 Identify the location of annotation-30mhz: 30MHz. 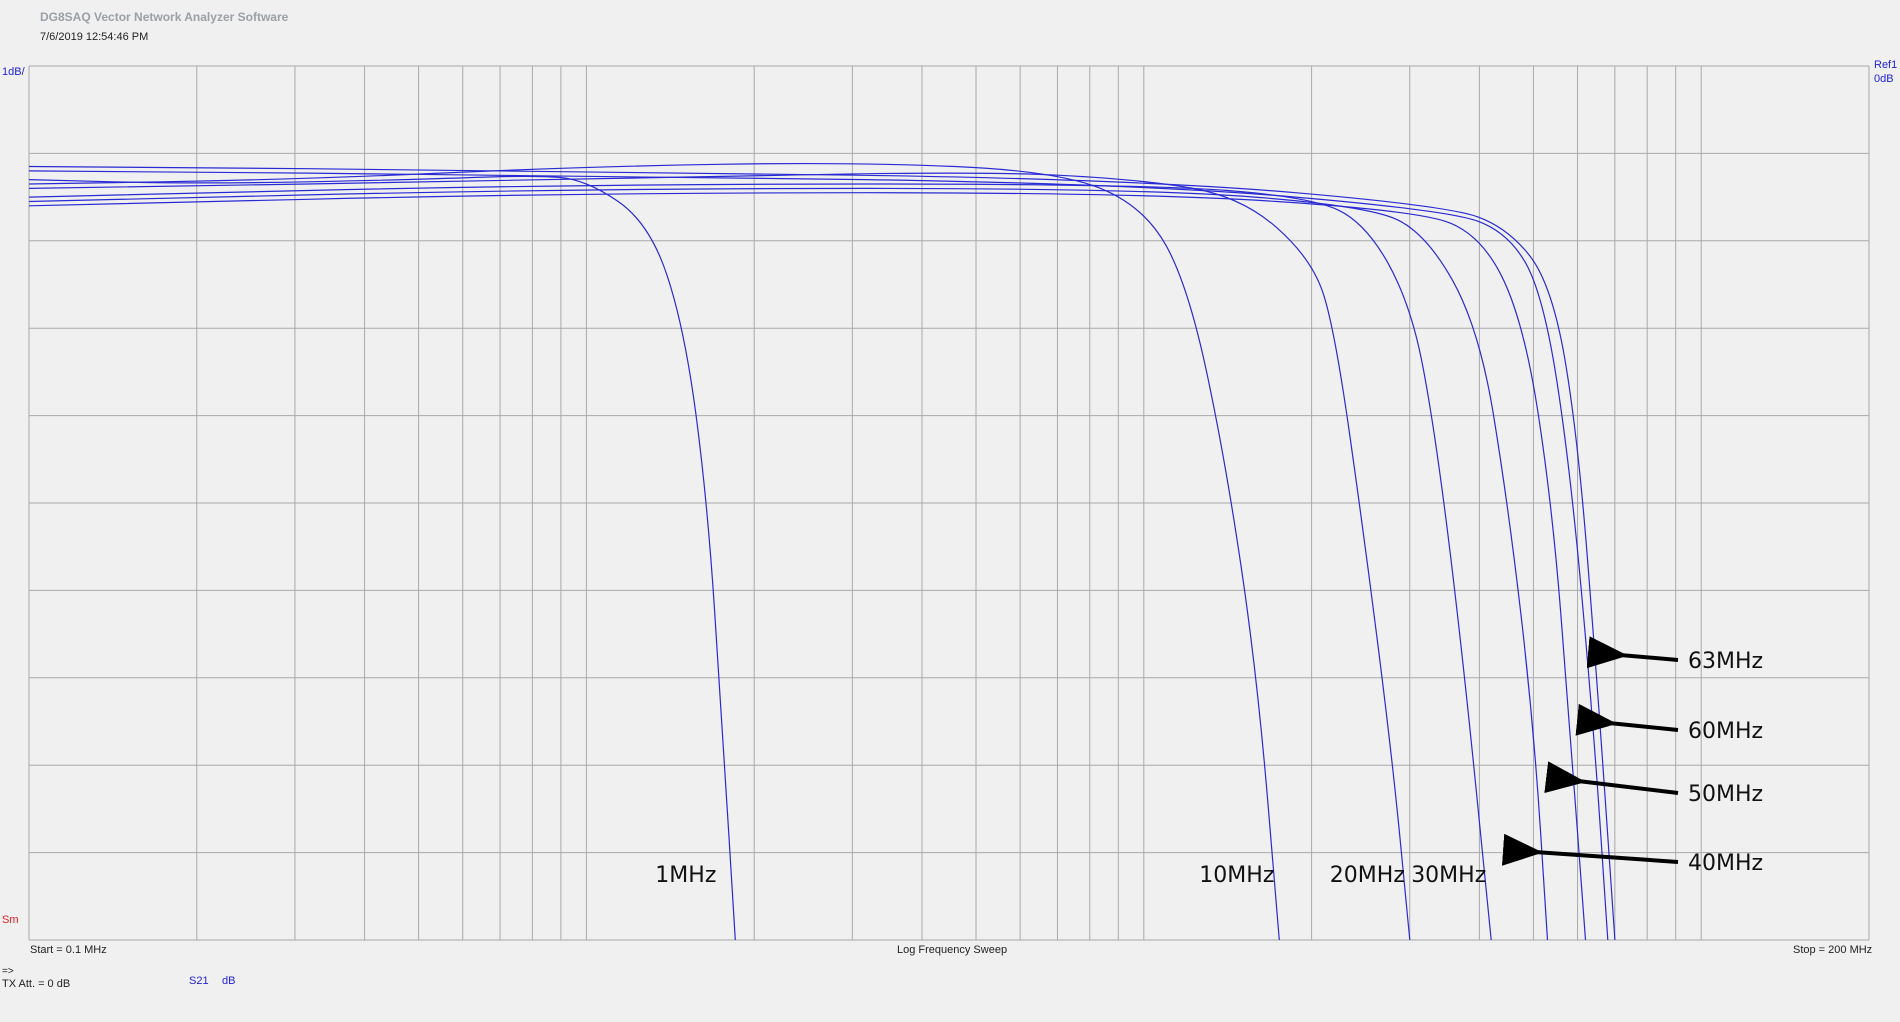
(1448, 875).